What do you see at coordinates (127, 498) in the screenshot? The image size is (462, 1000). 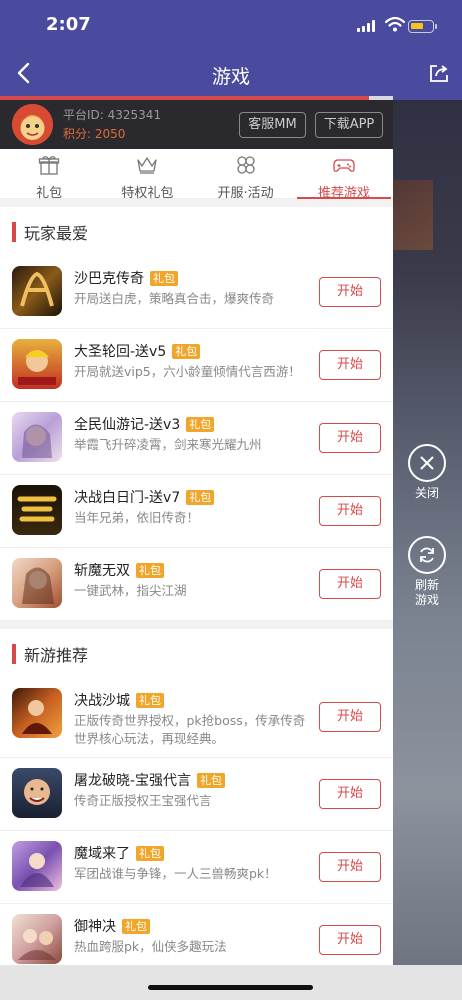 I see `game-name: 决战白日门-送v7` at bounding box center [127, 498].